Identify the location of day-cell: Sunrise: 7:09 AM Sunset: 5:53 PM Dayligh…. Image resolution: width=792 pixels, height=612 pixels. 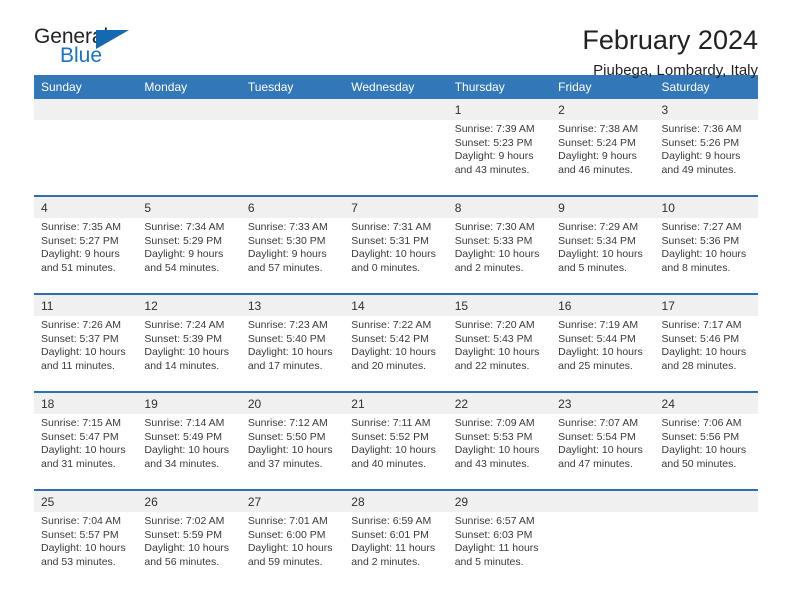
(499, 452).